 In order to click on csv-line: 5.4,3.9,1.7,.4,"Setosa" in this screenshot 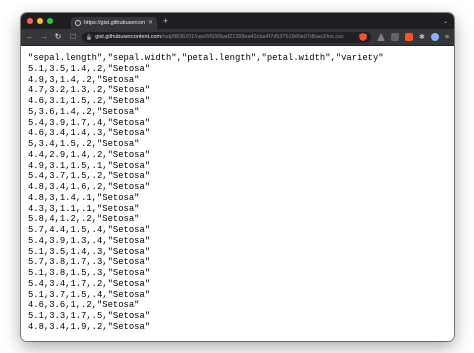, I will do `click(89, 122)`.